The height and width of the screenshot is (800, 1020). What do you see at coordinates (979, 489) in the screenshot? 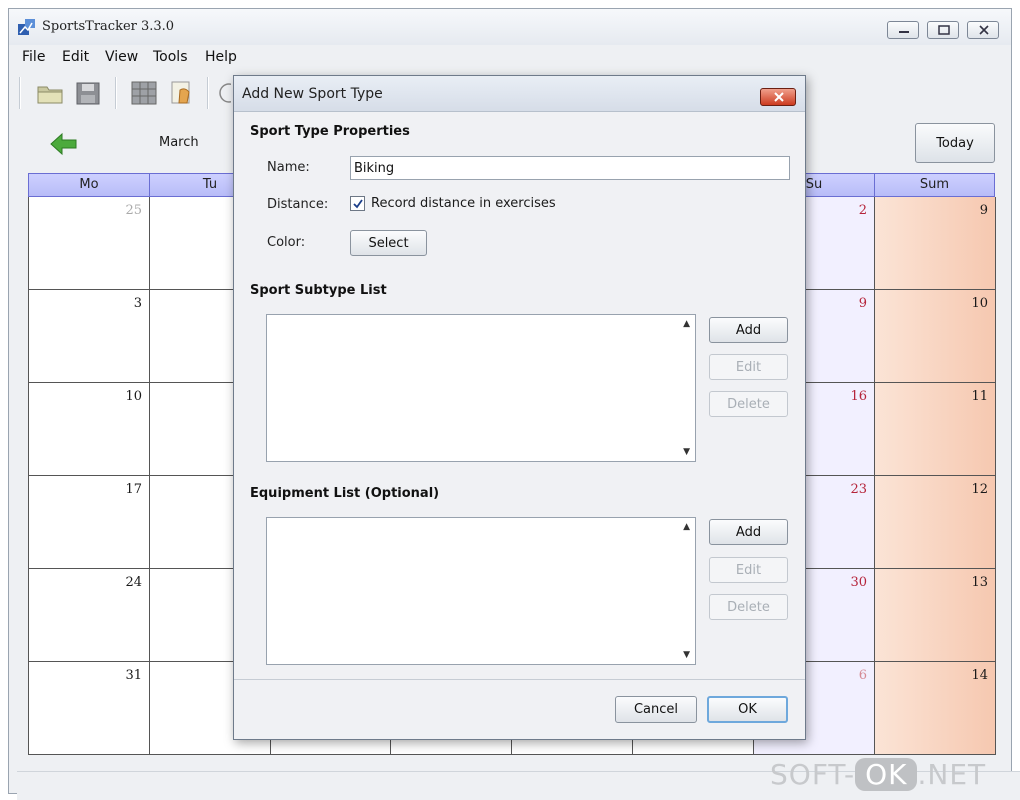
I see `day-number: 12` at bounding box center [979, 489].